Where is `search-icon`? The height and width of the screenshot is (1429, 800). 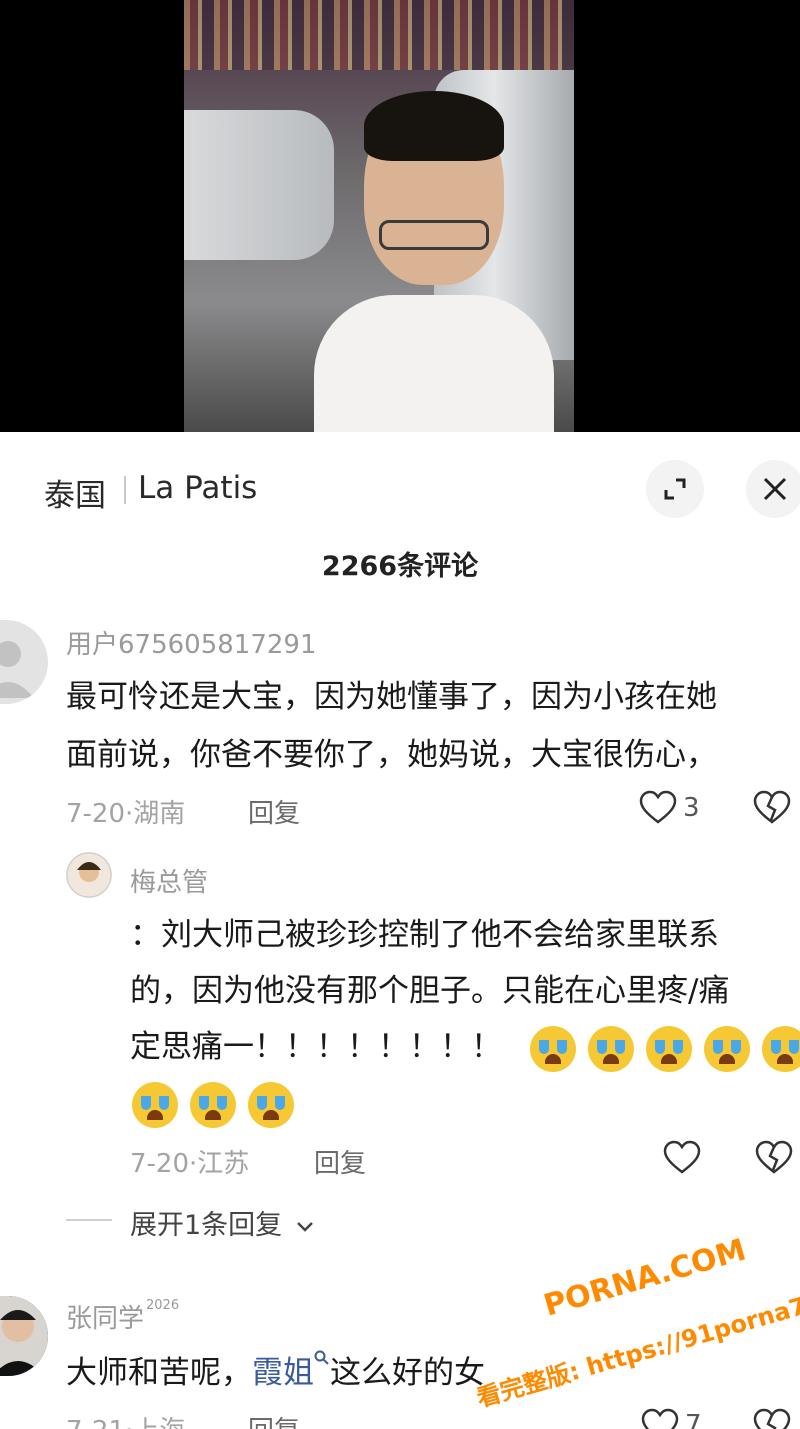 search-icon is located at coordinates (321, 1357).